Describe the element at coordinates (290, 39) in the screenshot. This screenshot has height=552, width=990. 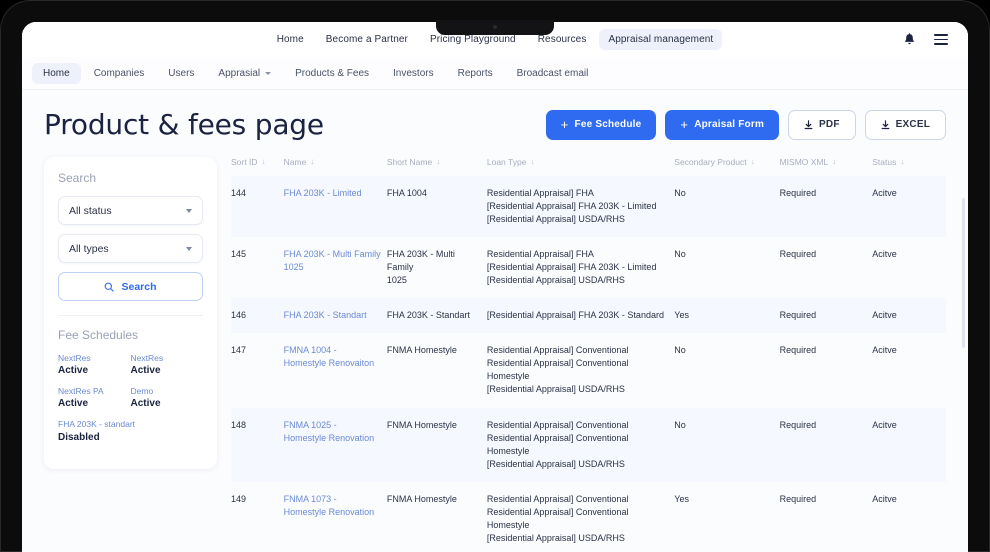
I see `top-nav-link-0: Home` at that location.